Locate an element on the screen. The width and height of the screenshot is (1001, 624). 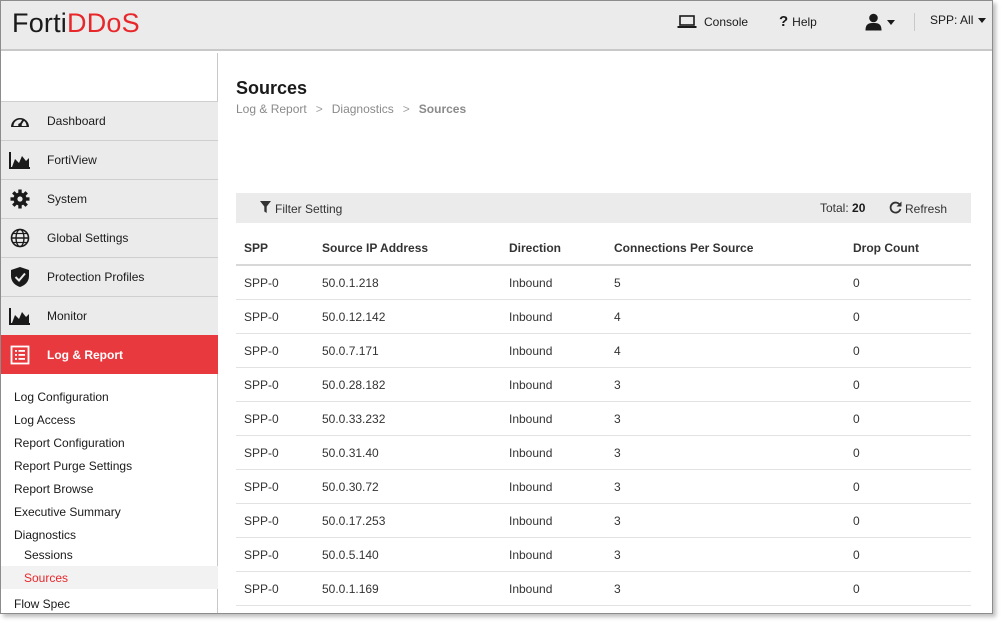
table-row: SPP-0 50.0.33.232 Inbound 3 0 is located at coordinates (603, 419).